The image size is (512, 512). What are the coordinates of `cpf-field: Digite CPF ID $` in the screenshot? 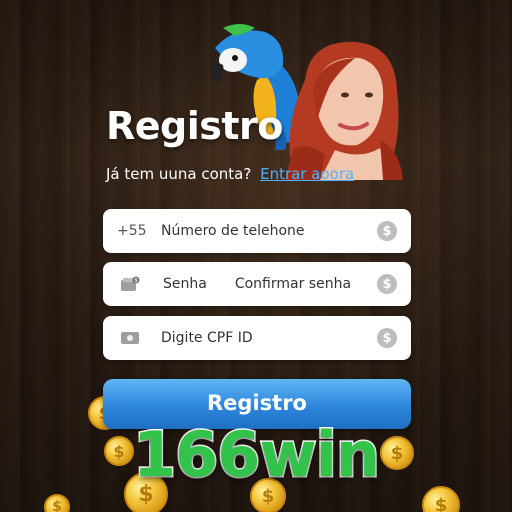 It's located at (257, 338).